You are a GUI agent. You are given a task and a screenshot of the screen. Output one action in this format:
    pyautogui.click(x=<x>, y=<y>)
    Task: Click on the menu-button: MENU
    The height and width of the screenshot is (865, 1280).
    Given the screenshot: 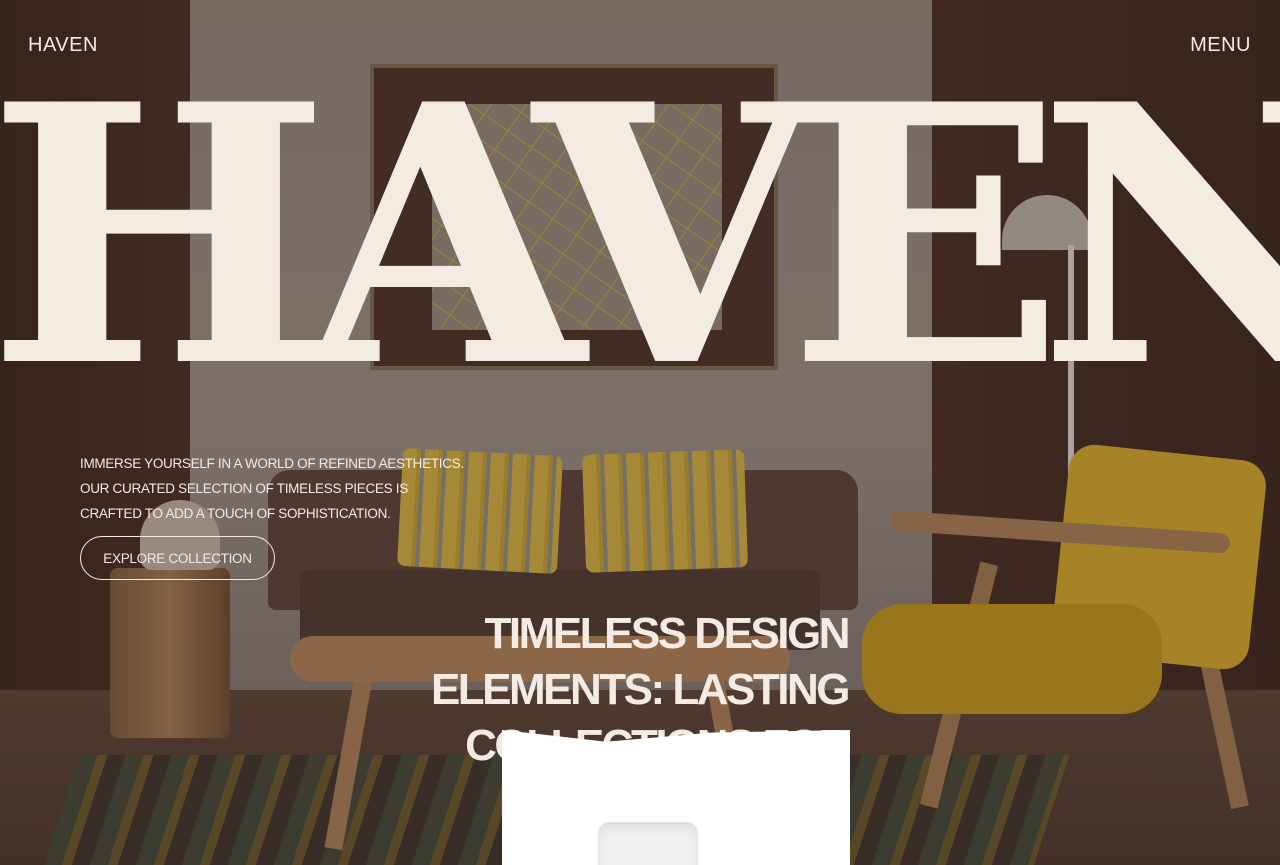 What is the action you would take?
    pyautogui.click(x=1220, y=45)
    